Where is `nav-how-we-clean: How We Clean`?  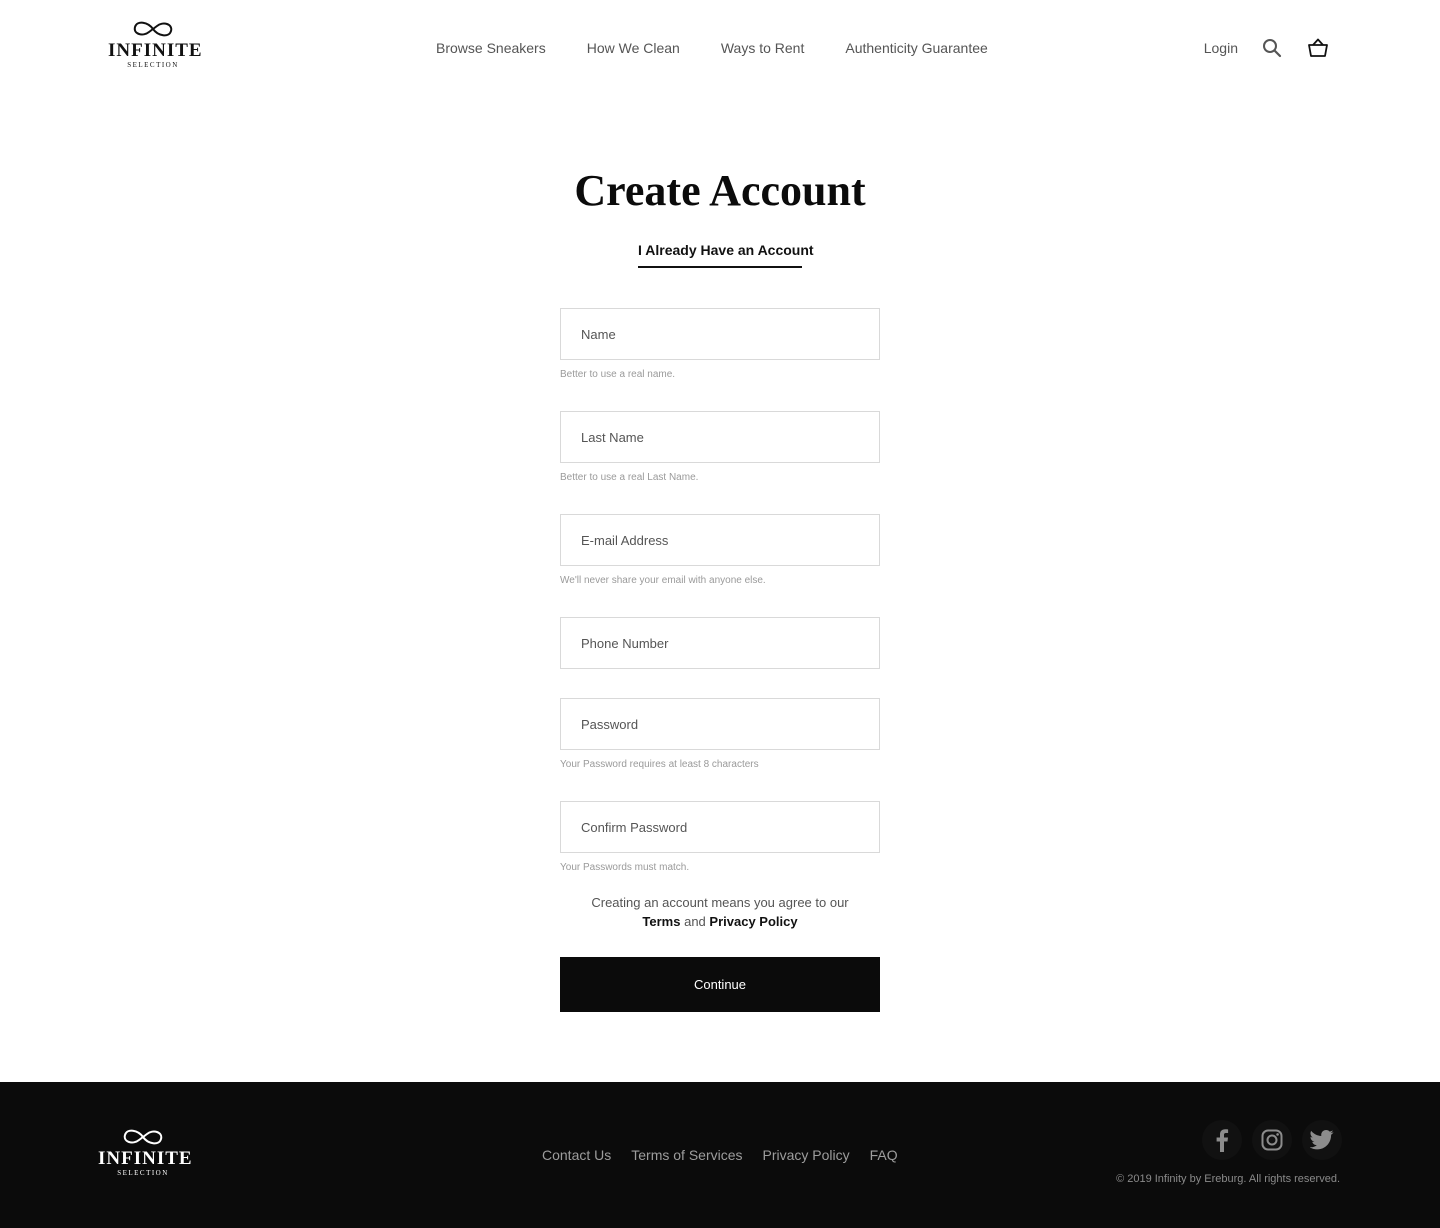
nav-how-we-clean: How We Clean is located at coordinates (633, 48).